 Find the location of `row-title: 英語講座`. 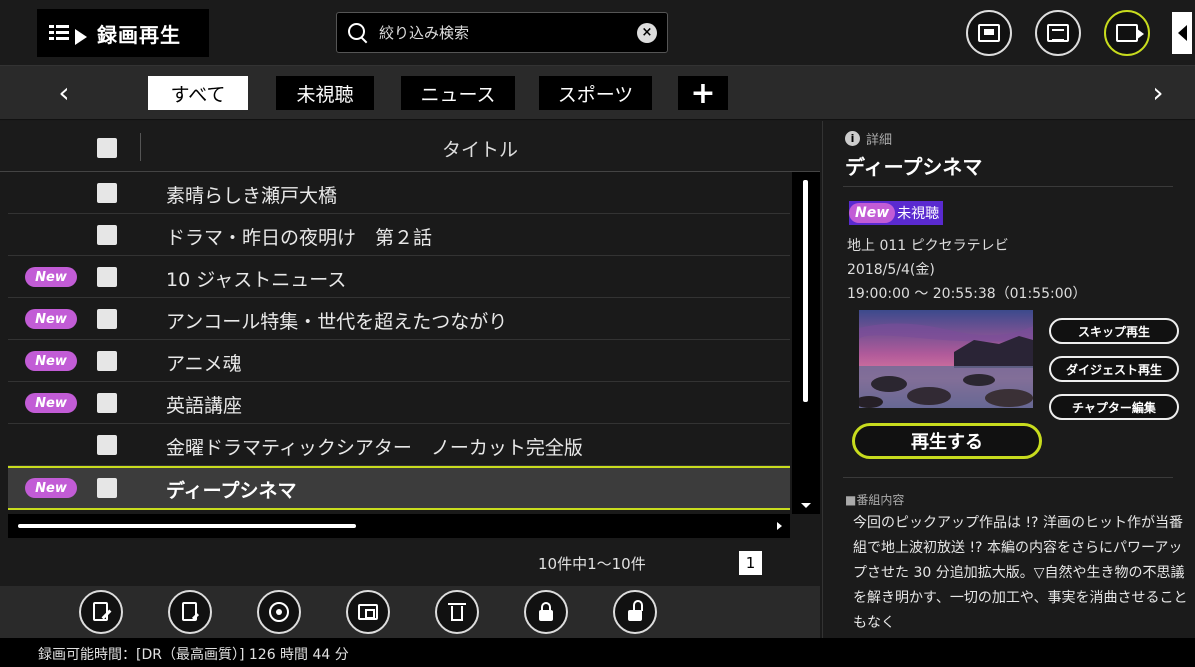

row-title: 英語講座 is located at coordinates (204, 406).